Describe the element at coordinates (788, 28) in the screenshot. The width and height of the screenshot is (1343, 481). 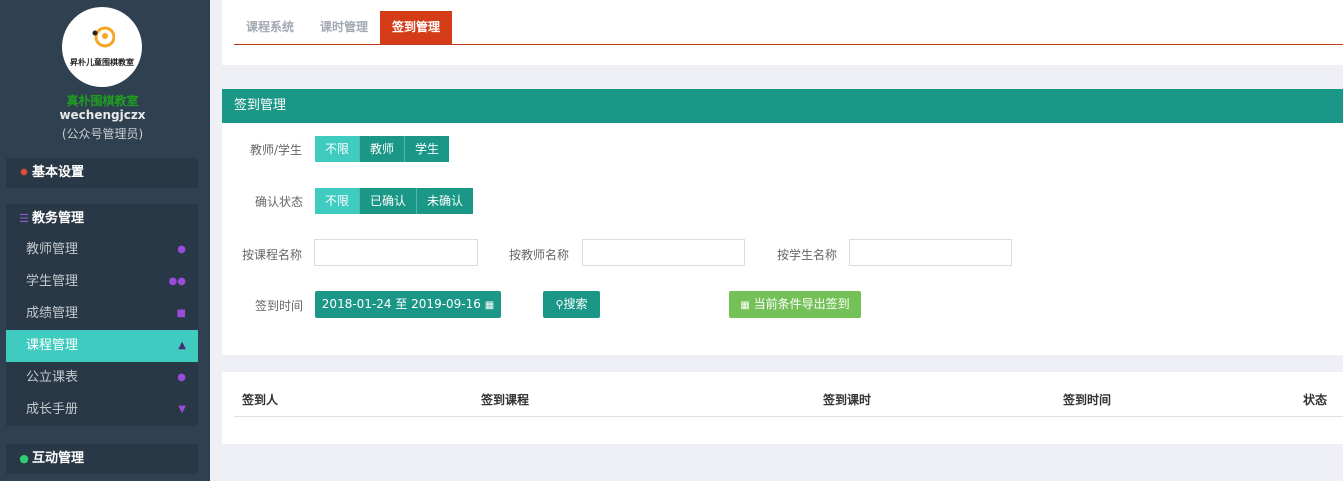
I see `tab-bar: 课程系统 课时管理 签到管理` at that location.